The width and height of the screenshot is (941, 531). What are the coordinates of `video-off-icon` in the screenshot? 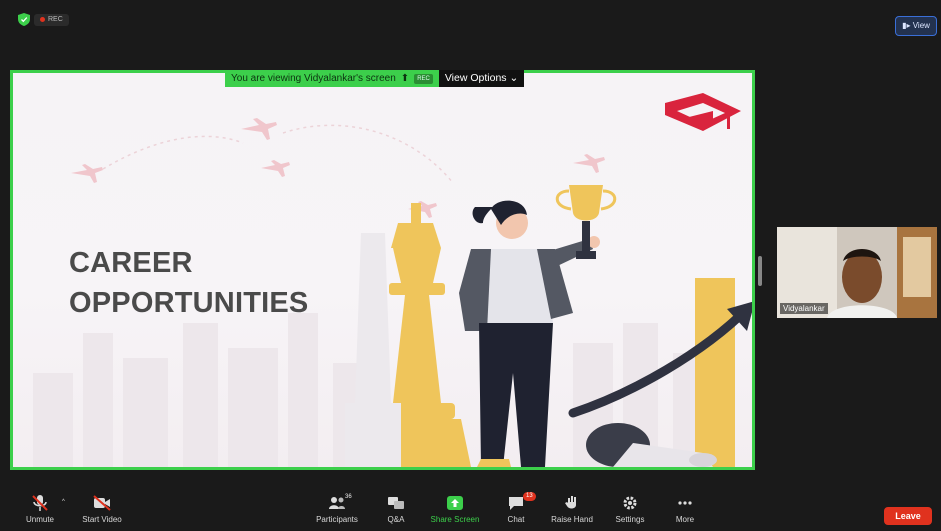 It's located at (102, 503).